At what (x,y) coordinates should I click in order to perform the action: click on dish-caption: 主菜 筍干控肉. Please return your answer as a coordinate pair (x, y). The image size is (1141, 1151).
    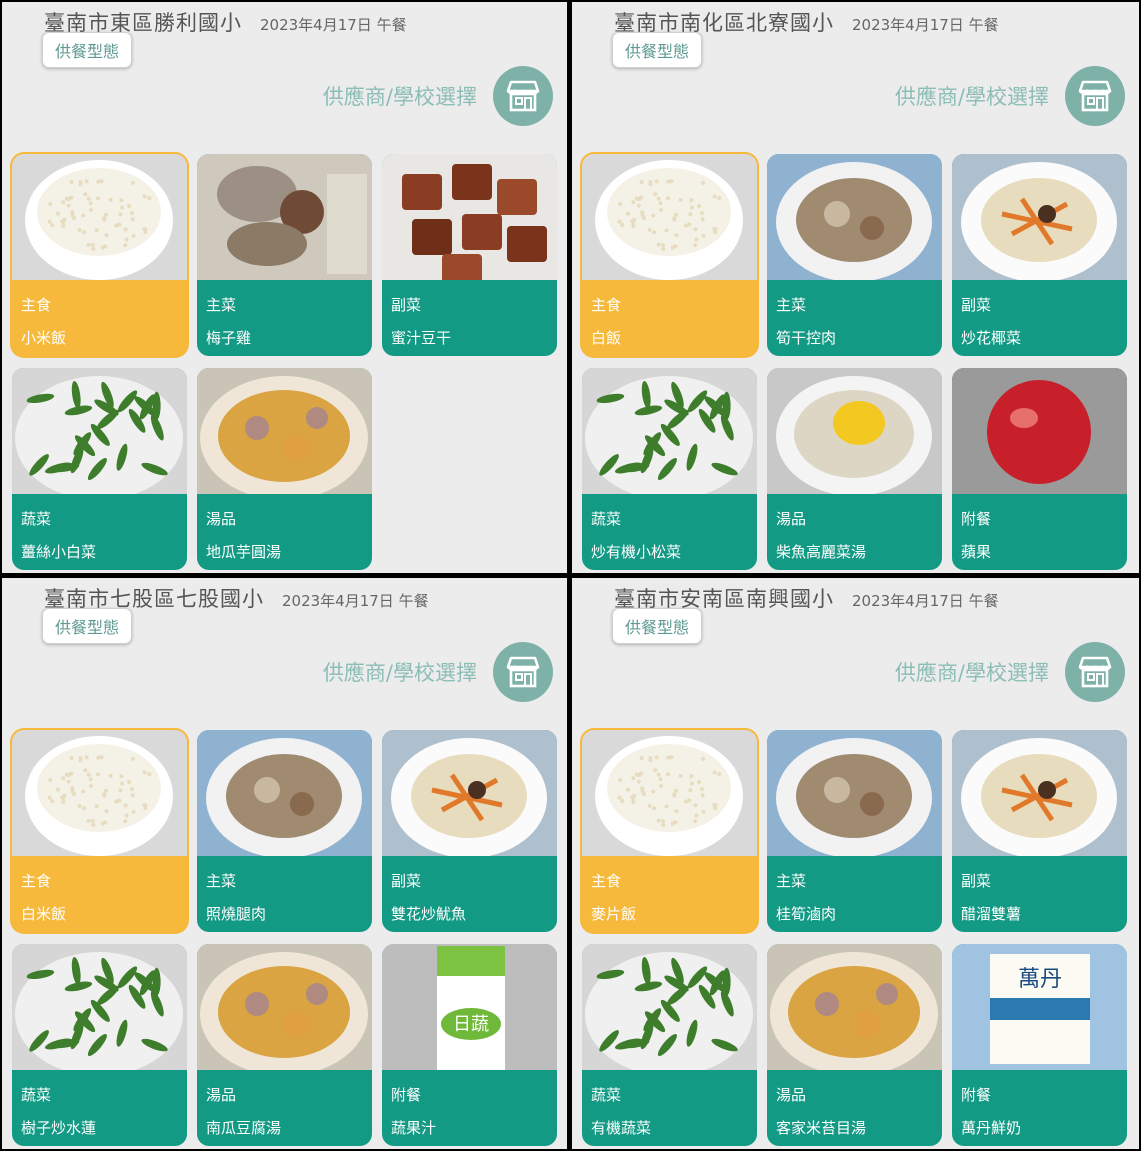
    Looking at the image, I should click on (854, 314).